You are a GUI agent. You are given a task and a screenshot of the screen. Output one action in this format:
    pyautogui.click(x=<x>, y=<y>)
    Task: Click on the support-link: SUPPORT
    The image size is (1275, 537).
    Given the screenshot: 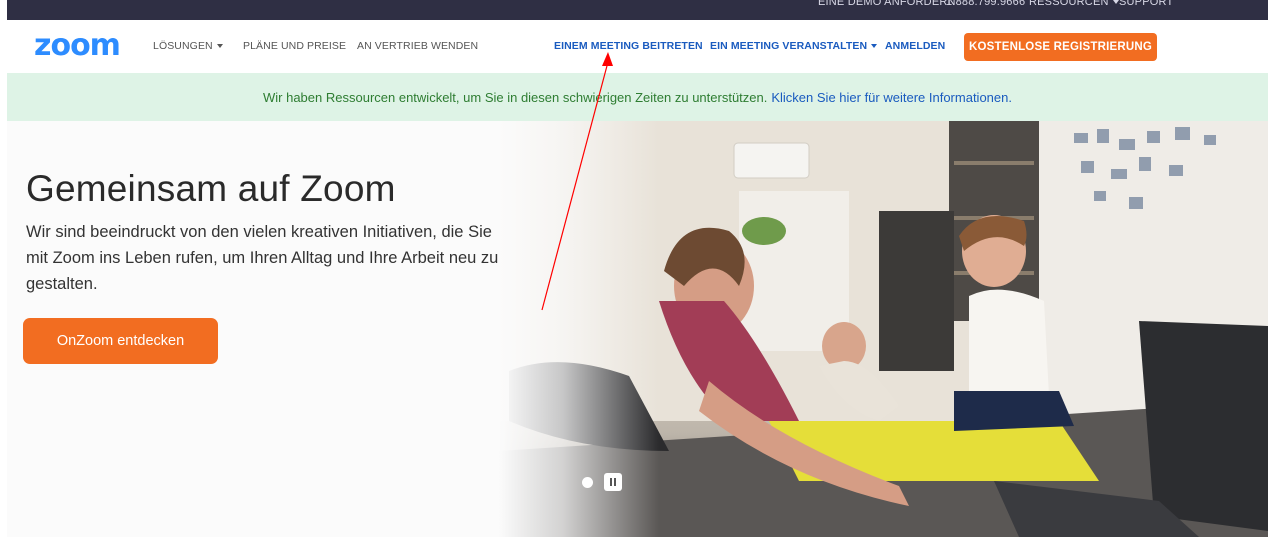 What is the action you would take?
    pyautogui.click(x=1146, y=4)
    